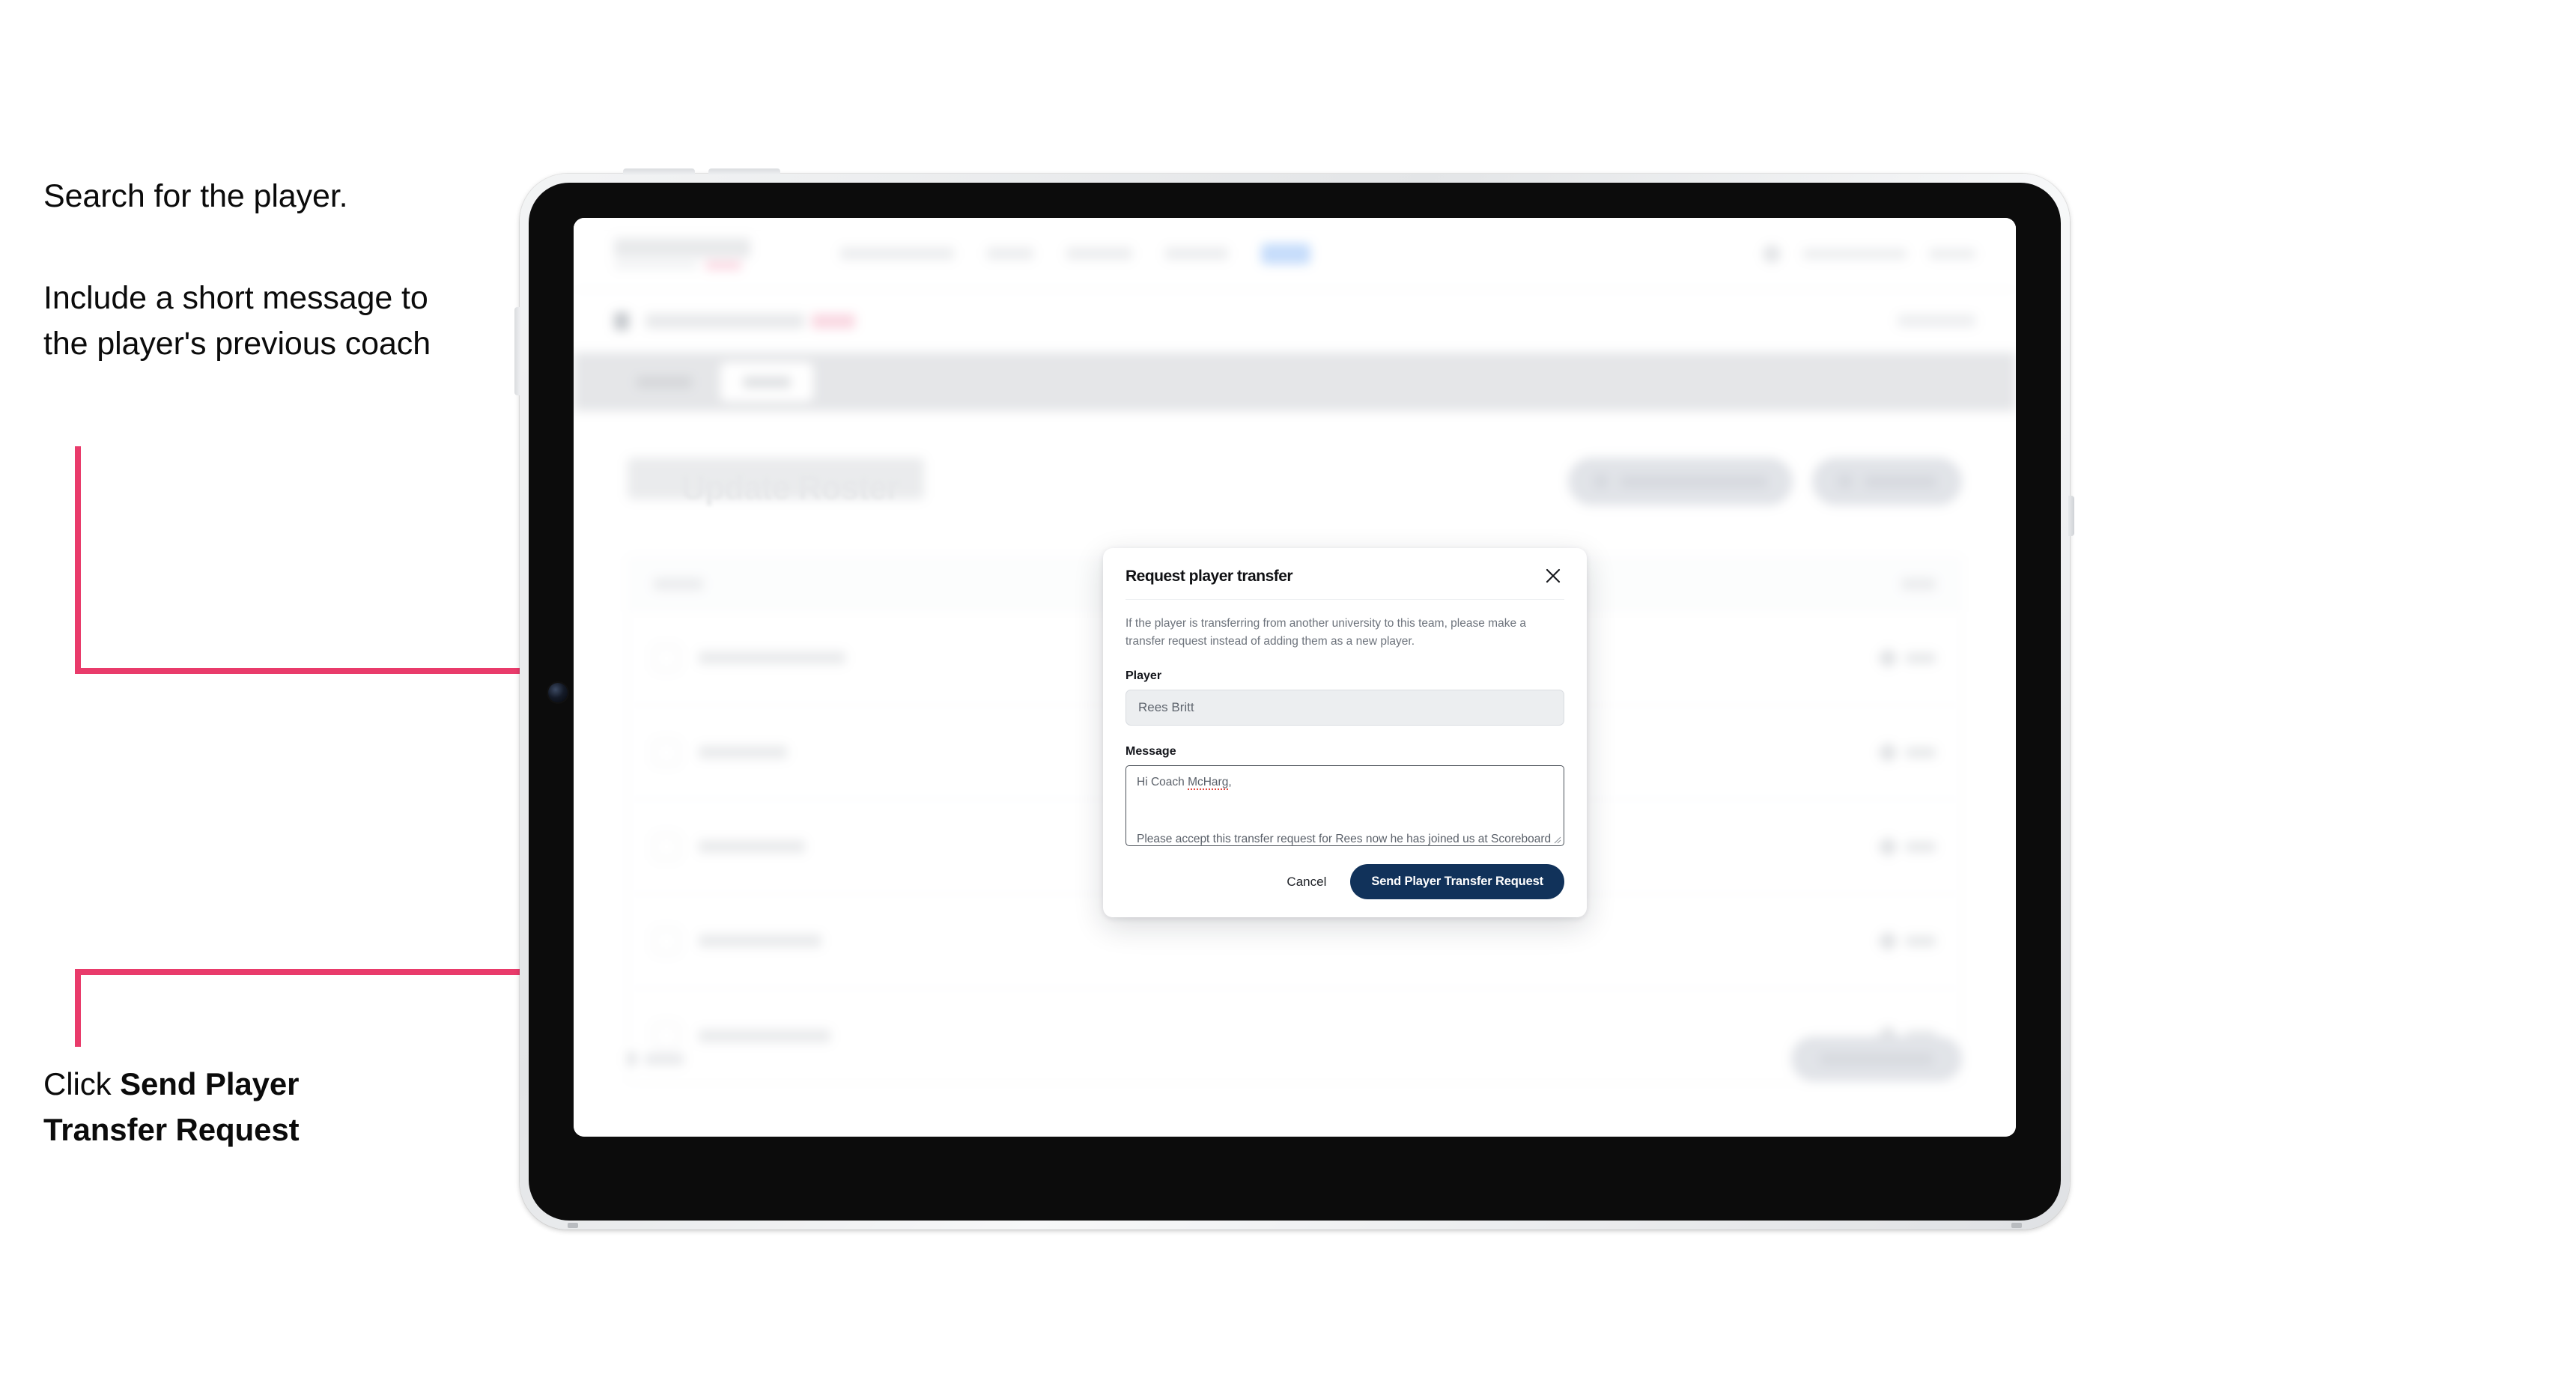  What do you see at coordinates (1230, 783) in the screenshot?
I see `message-line-1-tail: ,` at bounding box center [1230, 783].